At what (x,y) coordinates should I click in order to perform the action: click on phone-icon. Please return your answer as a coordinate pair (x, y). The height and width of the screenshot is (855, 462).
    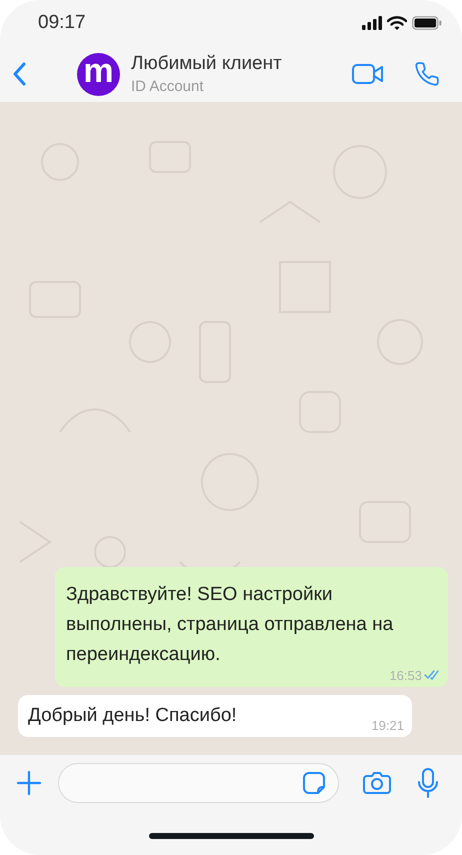
    Looking at the image, I should click on (427, 74).